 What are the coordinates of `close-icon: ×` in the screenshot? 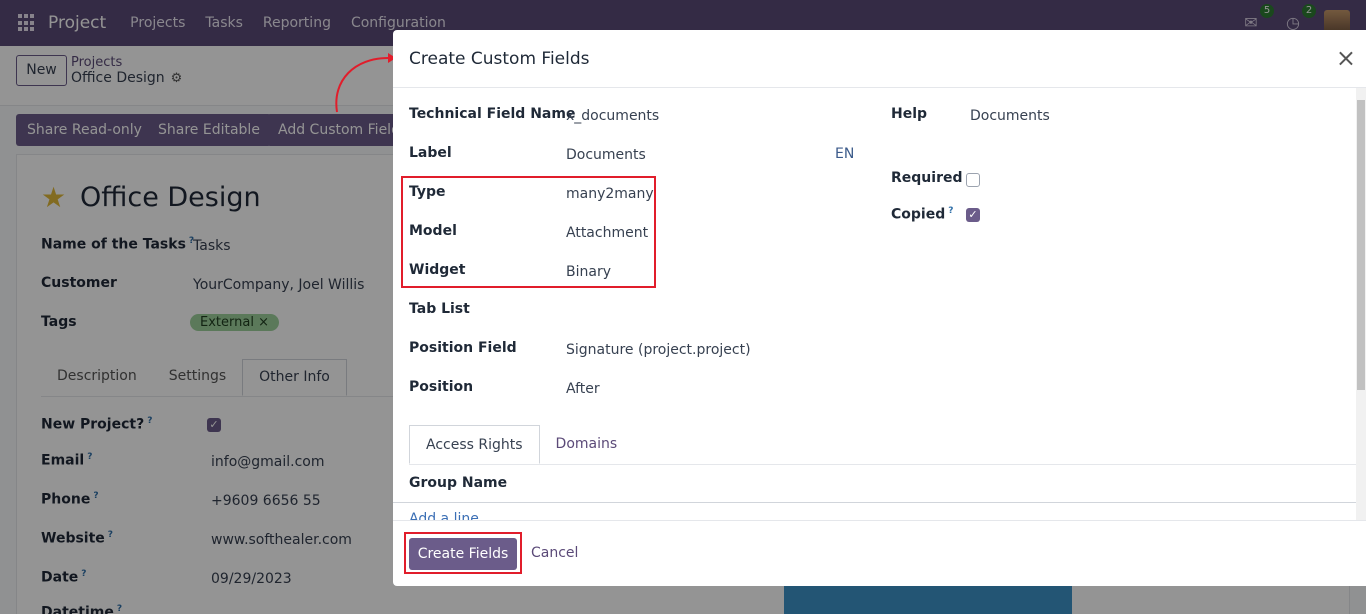 It's located at (1346, 58).